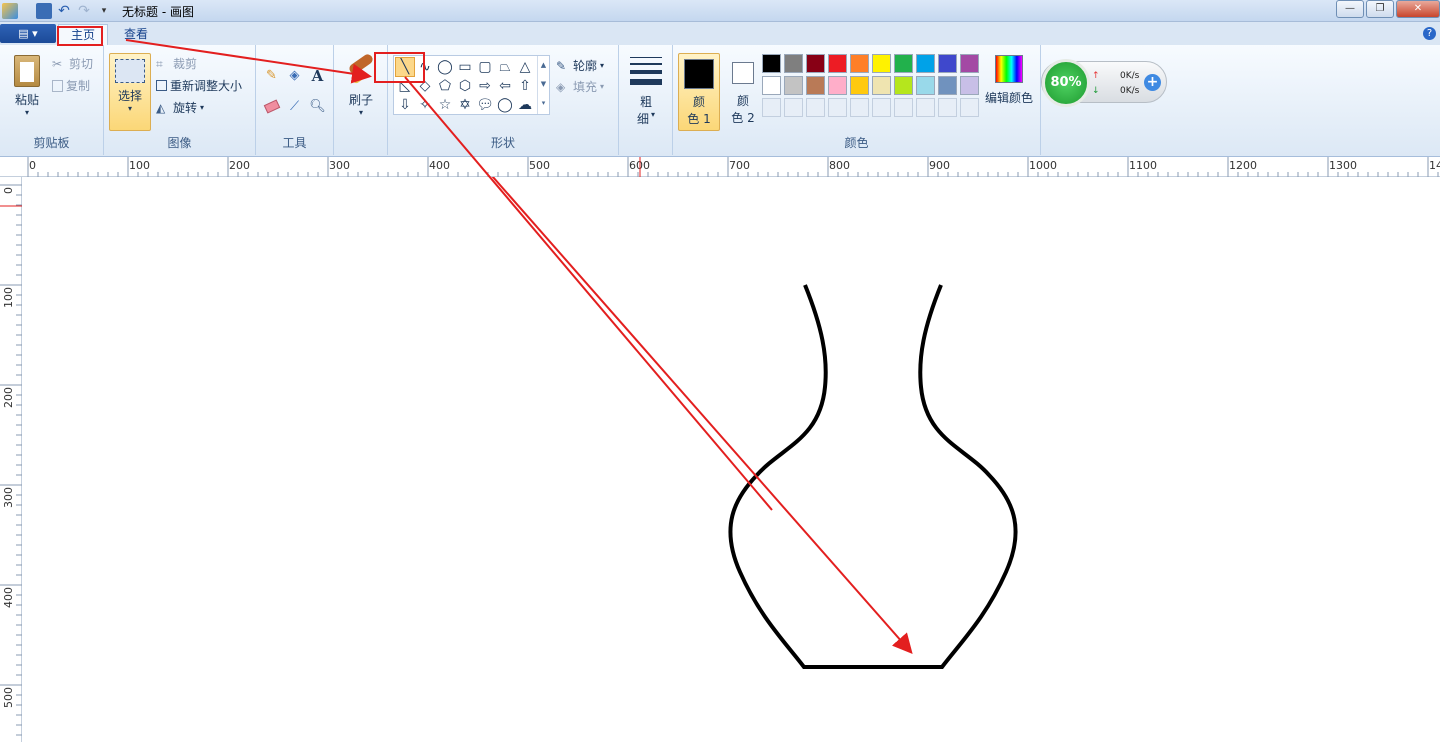 This screenshot has width=1440, height=742. What do you see at coordinates (580, 86) in the screenshot?
I see `fill-button: ◈ 填充 ▾` at bounding box center [580, 86].